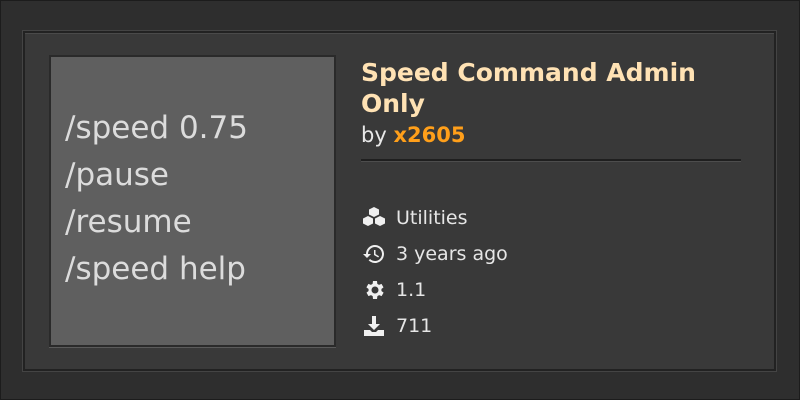 The image size is (800, 400). Describe the element at coordinates (414, 326) in the screenshot. I see `downloads-text: 711` at that location.